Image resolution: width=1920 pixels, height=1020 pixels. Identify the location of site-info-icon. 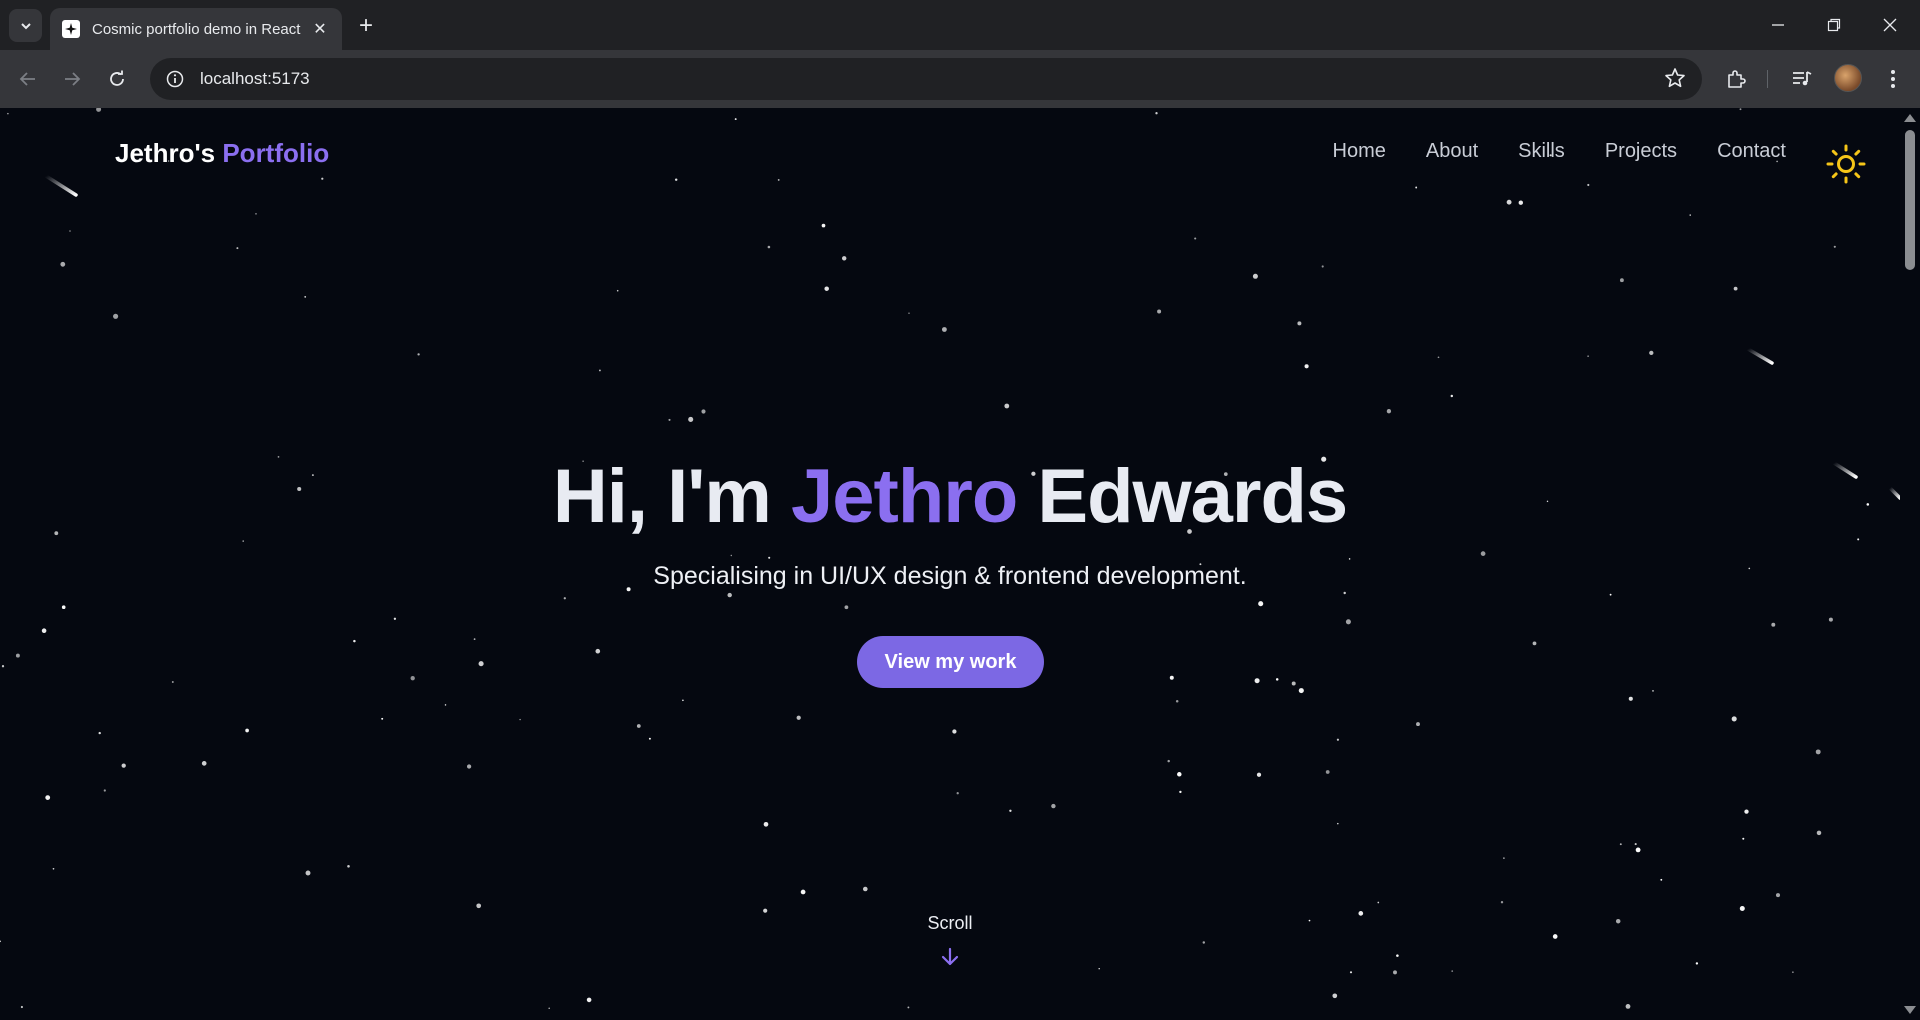
(175, 79).